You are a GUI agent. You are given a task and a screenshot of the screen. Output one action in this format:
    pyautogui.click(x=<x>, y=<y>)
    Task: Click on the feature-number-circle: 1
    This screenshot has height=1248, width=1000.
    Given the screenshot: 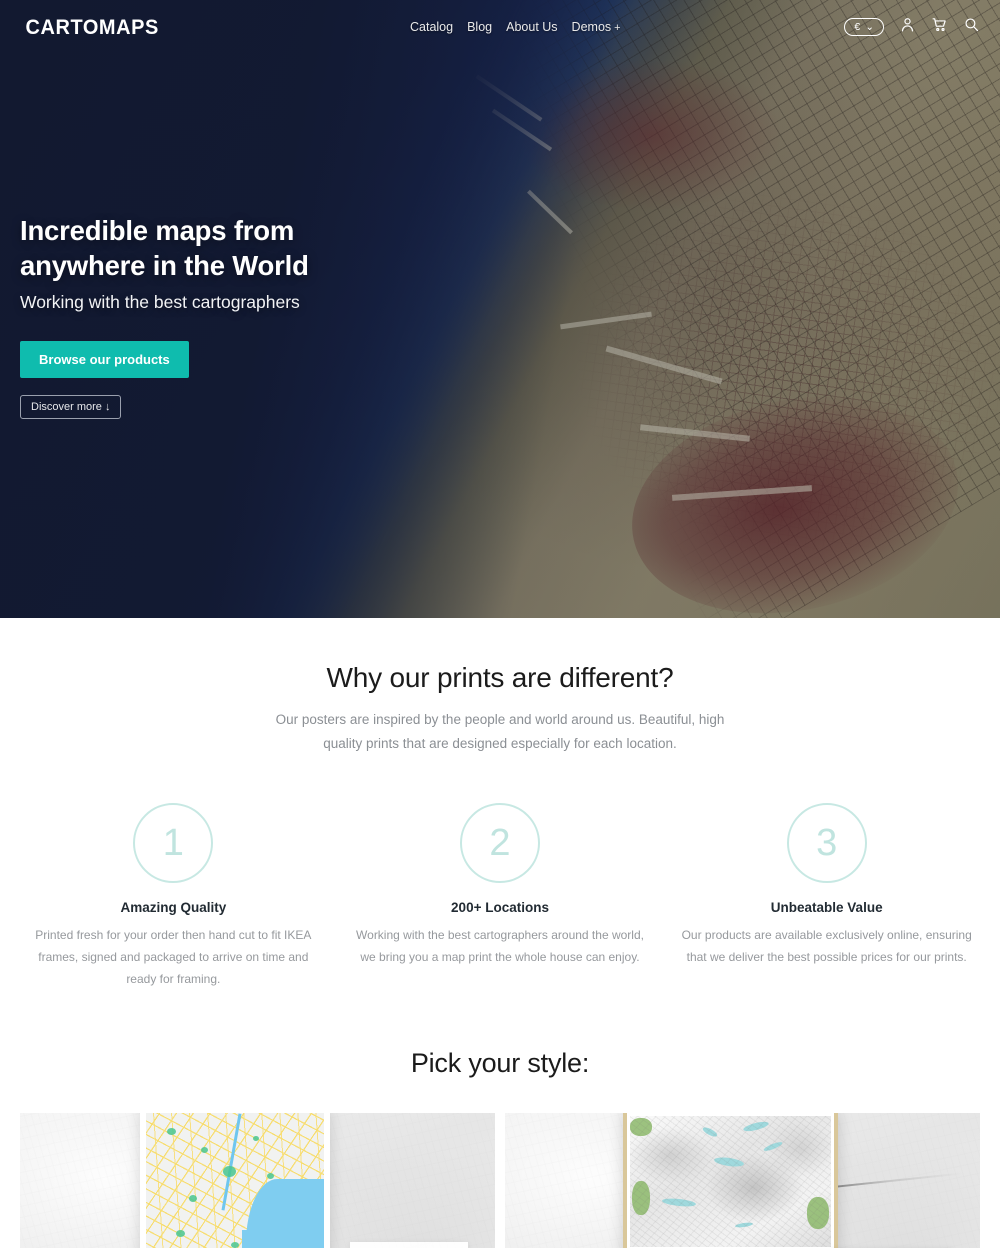 What is the action you would take?
    pyautogui.click(x=173, y=843)
    